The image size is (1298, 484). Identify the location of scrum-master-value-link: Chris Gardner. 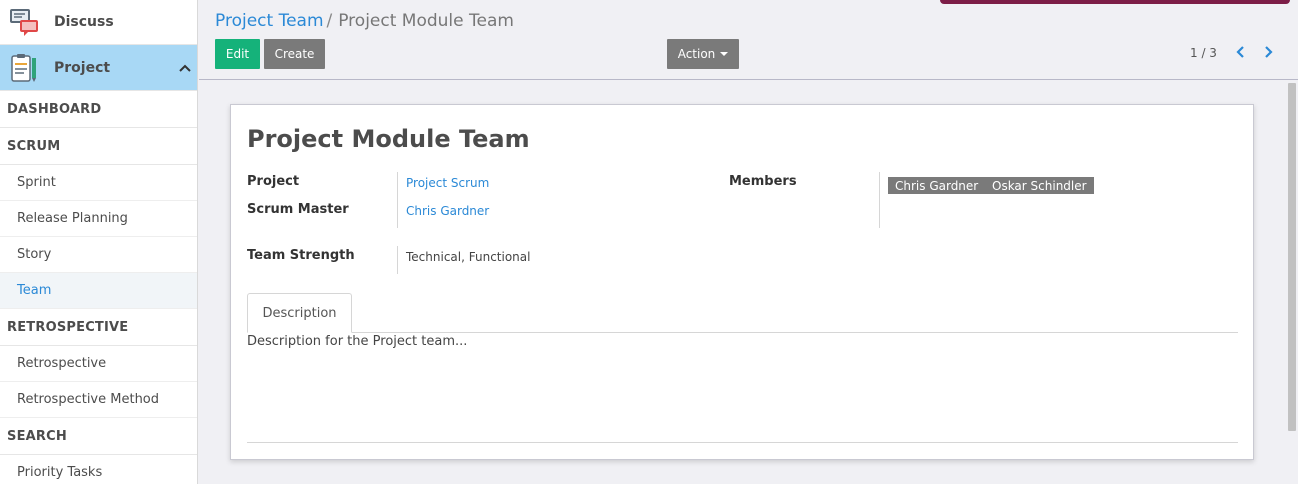
(447, 211).